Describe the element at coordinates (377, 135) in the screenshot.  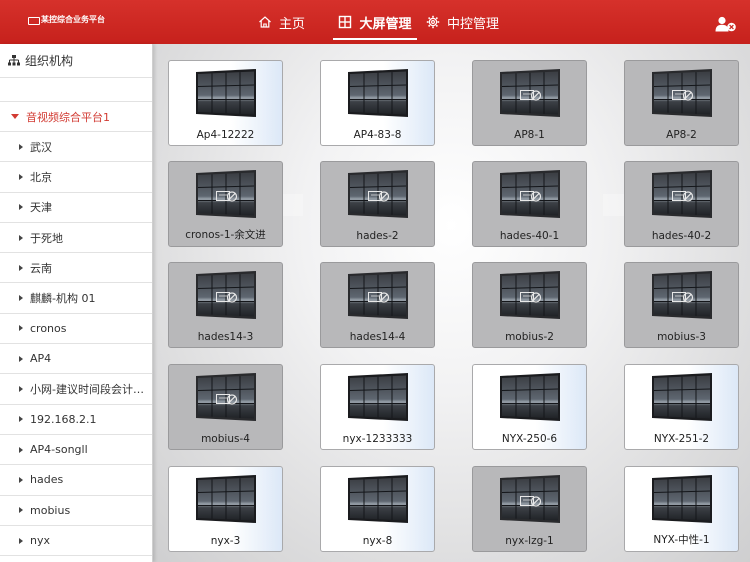
I see `screen-card-label: AP4-83-8` at that location.